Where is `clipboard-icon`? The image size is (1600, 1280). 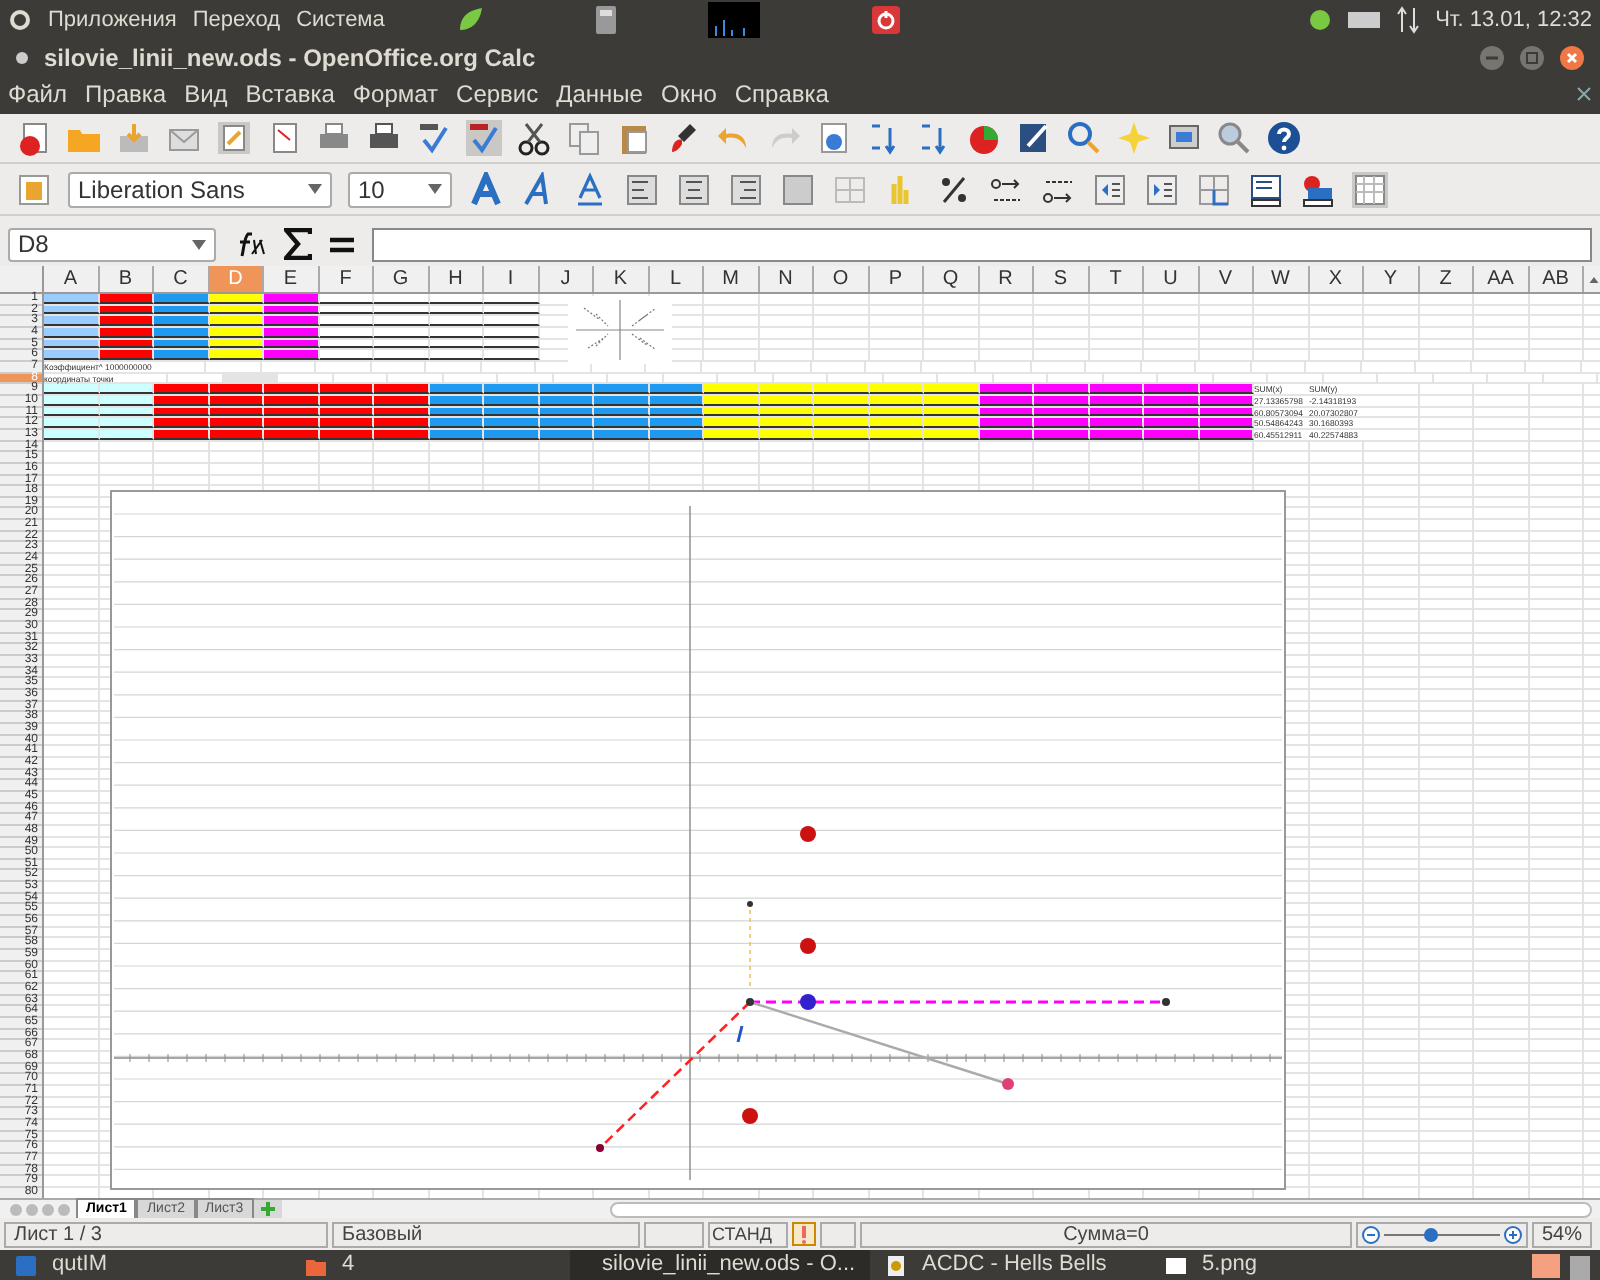 clipboard-icon is located at coordinates (634, 138).